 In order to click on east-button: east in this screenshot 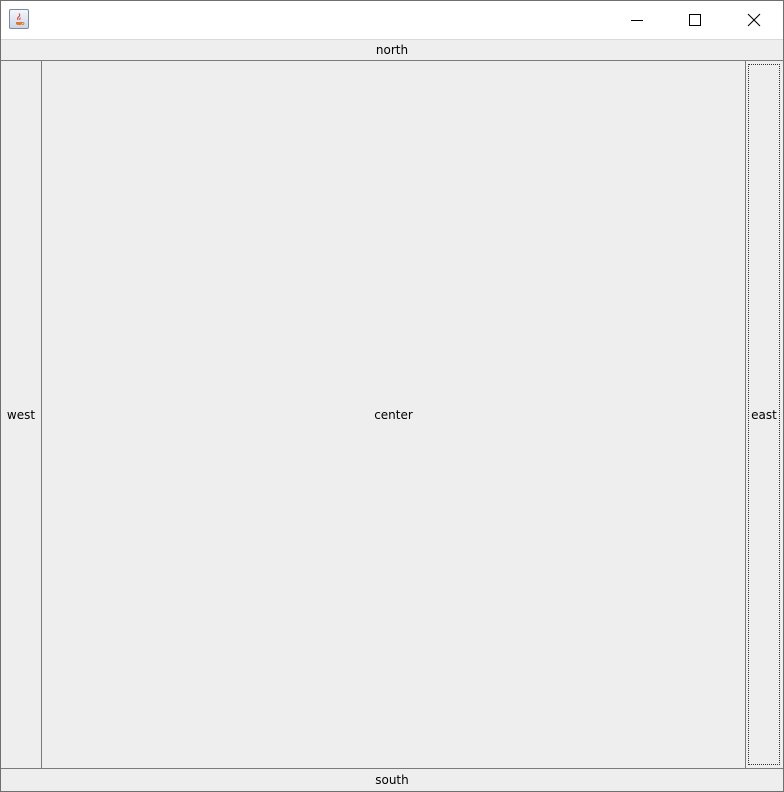, I will do `click(764, 414)`.